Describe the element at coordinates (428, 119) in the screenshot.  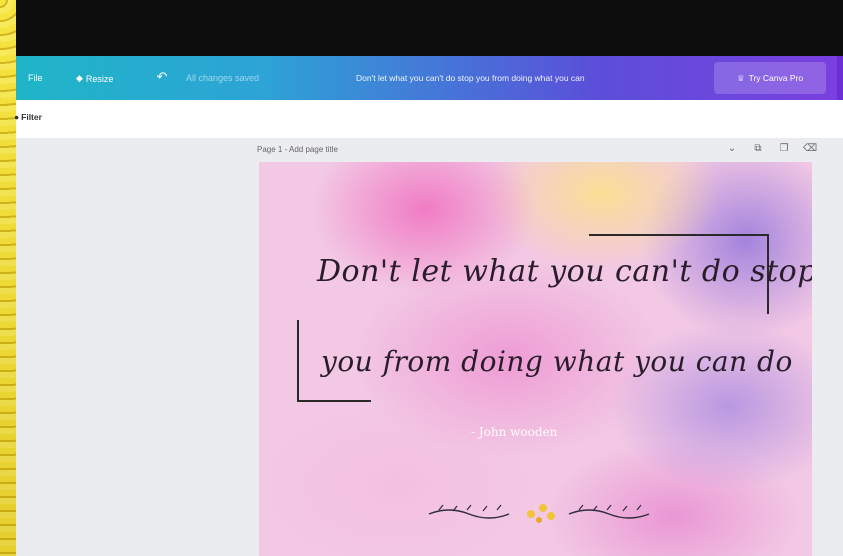
I see `secondary-toolbar: ● Filter` at that location.